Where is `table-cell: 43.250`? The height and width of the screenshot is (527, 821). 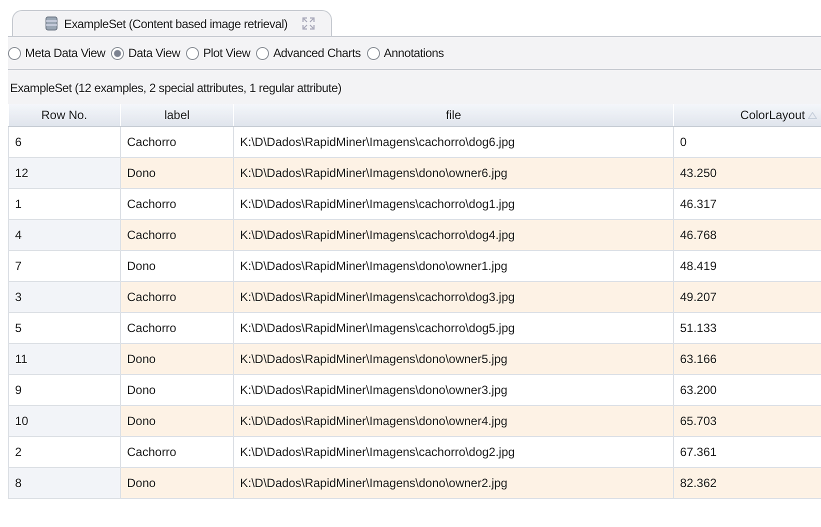 table-cell: 43.250 is located at coordinates (747, 172).